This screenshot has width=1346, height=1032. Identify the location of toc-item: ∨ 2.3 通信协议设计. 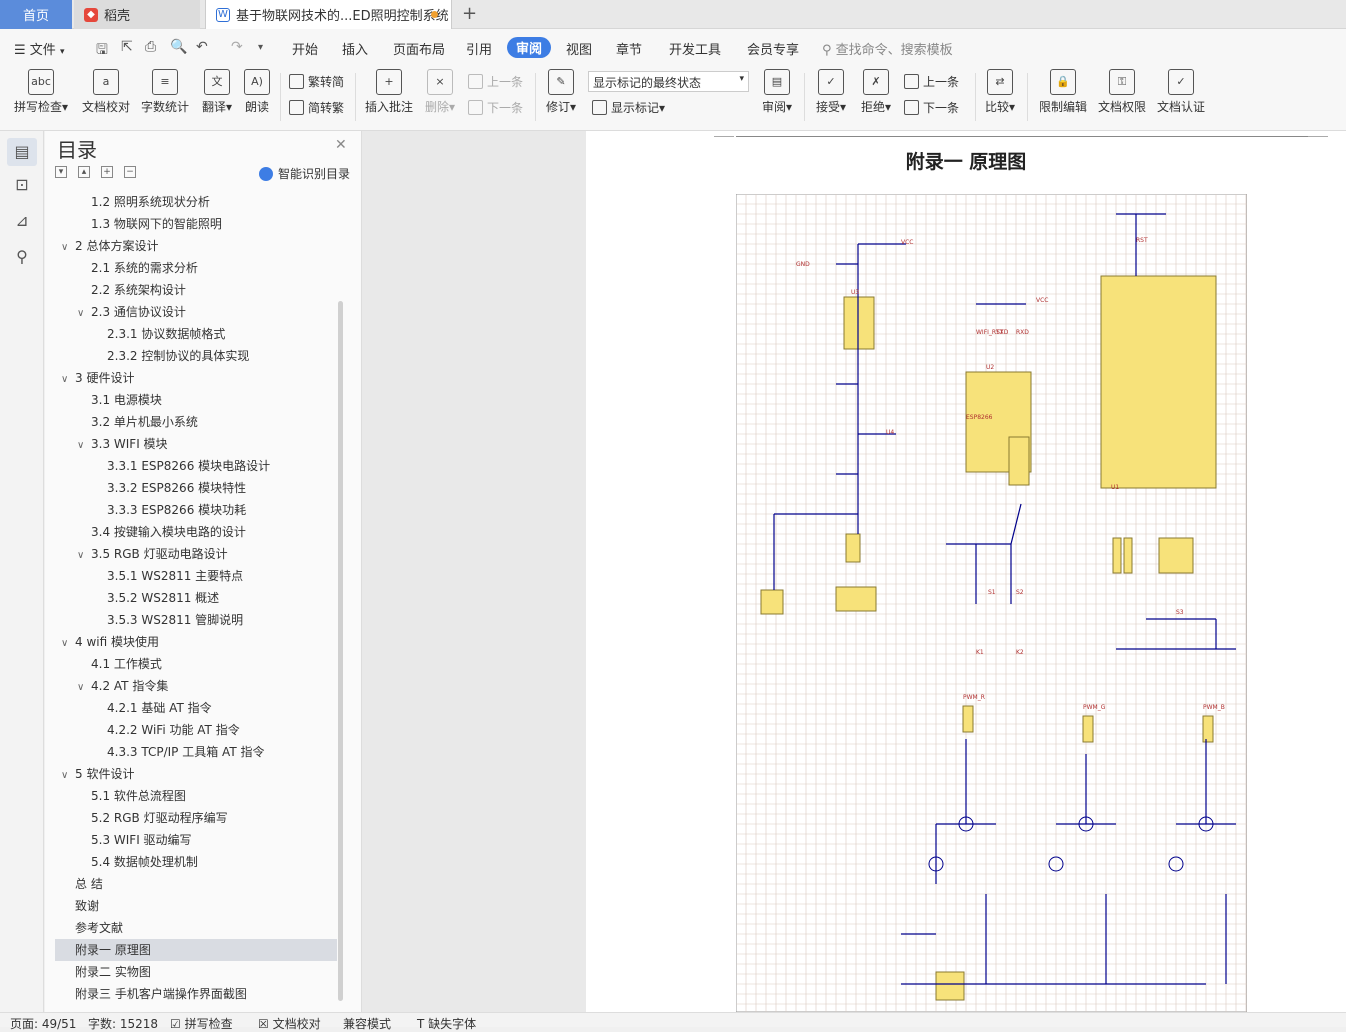
(131, 312).